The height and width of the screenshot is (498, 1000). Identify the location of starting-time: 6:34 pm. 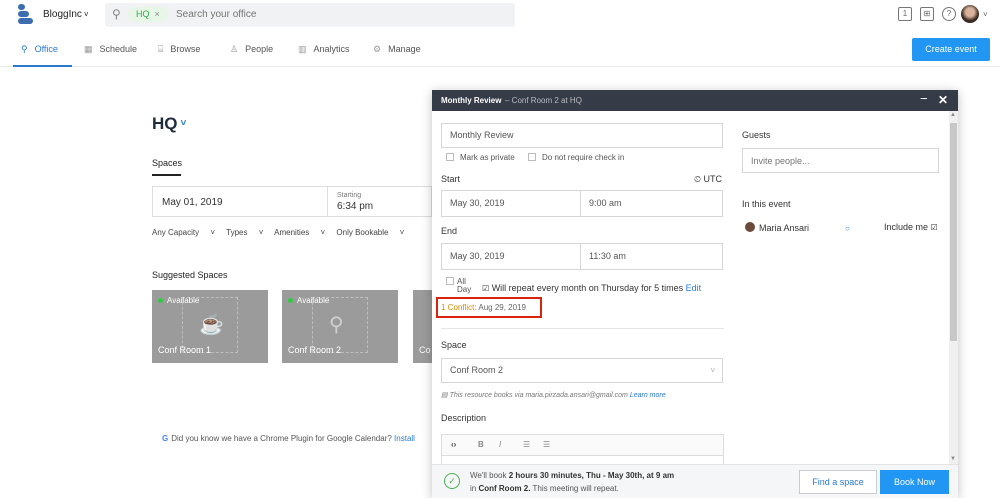
(355, 206).